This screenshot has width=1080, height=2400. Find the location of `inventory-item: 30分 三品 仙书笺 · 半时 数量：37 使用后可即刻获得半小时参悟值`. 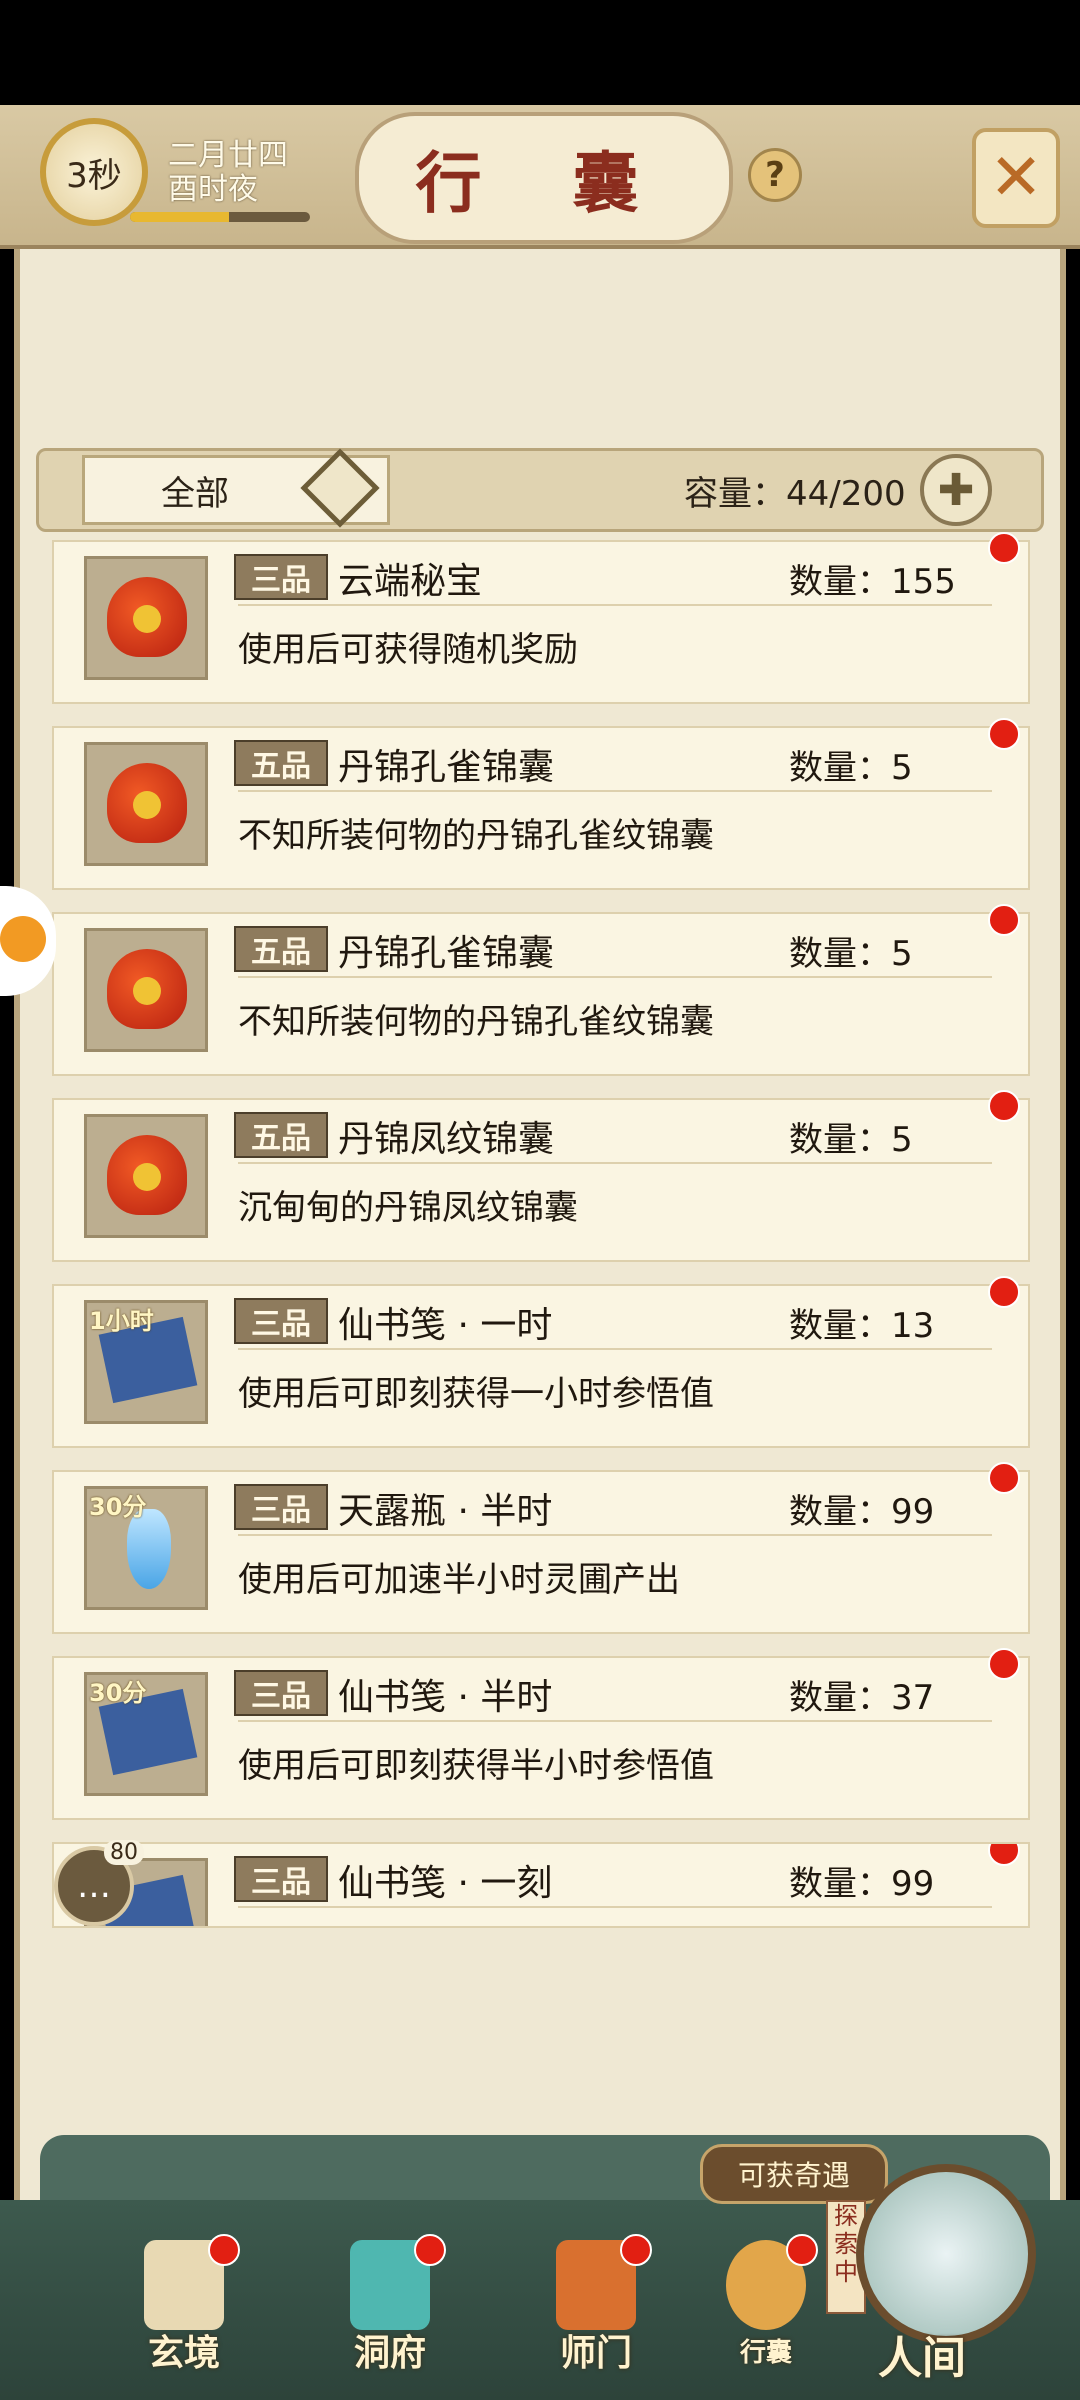

inventory-item: 30分 三品 仙书笺 · 半时 数量：37 使用后可即刻获得半小时参悟值 is located at coordinates (541, 1734).